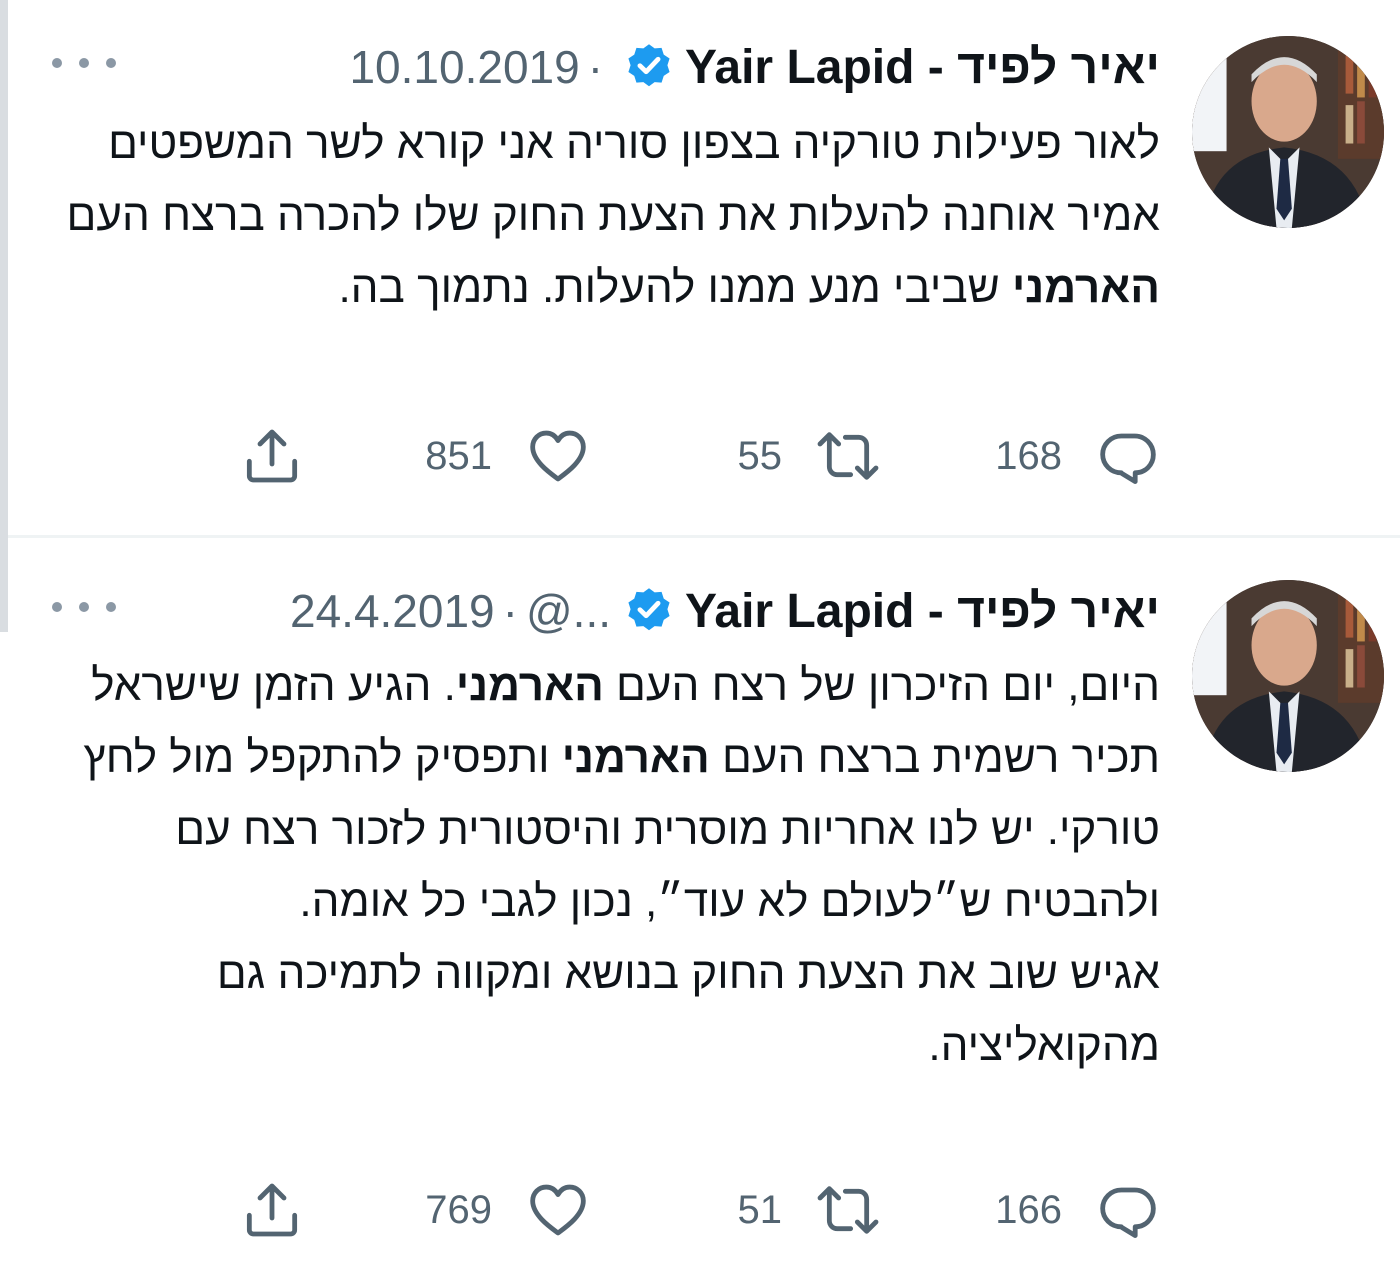  Describe the element at coordinates (809, 456) in the screenshot. I see `retweet-button: 55` at that location.